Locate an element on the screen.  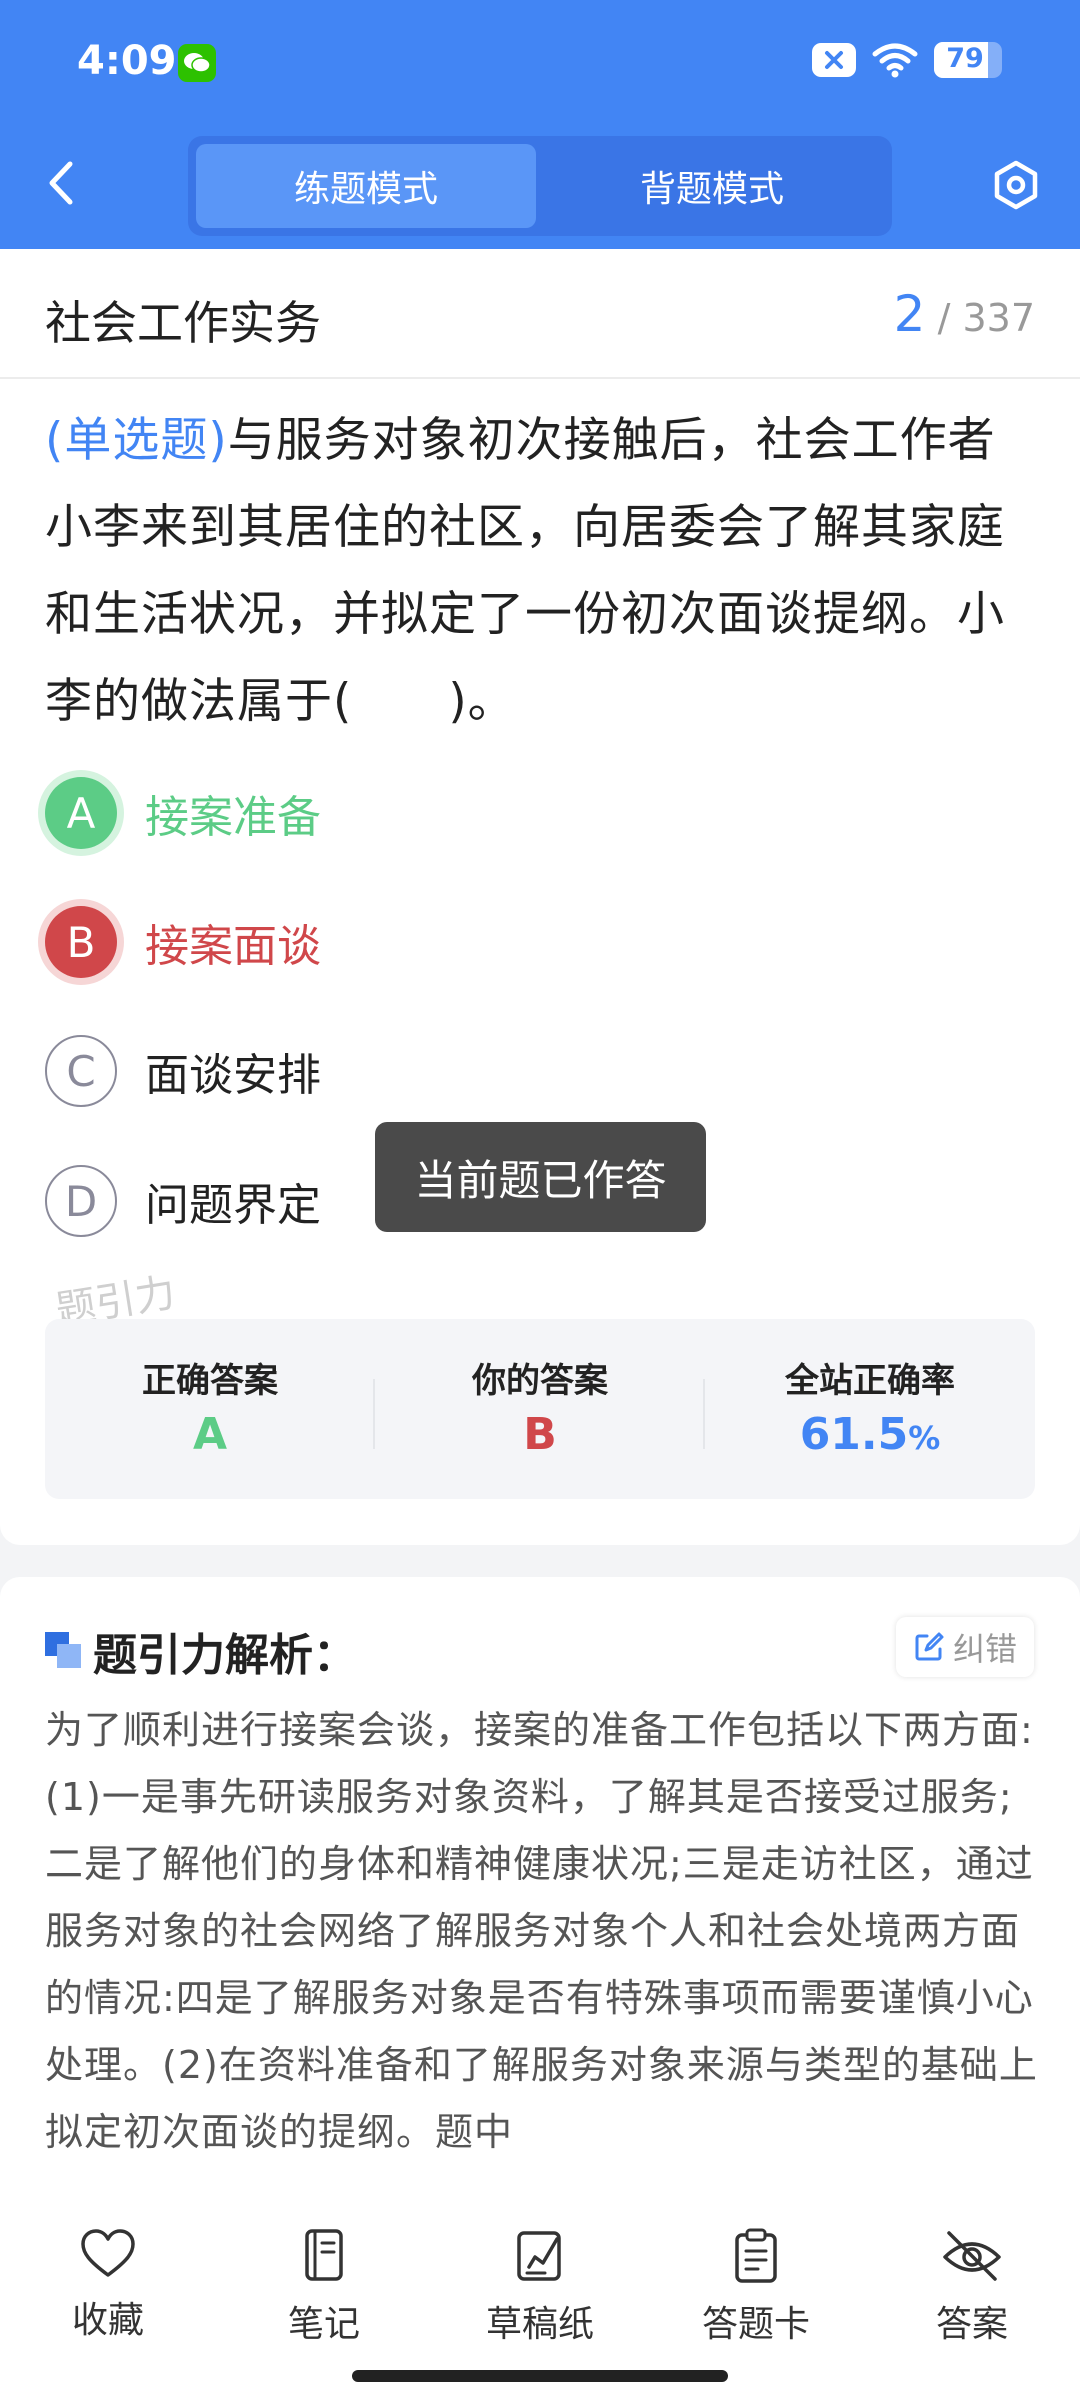
option-c-label: 面谈安排 is located at coordinates (233, 1075).